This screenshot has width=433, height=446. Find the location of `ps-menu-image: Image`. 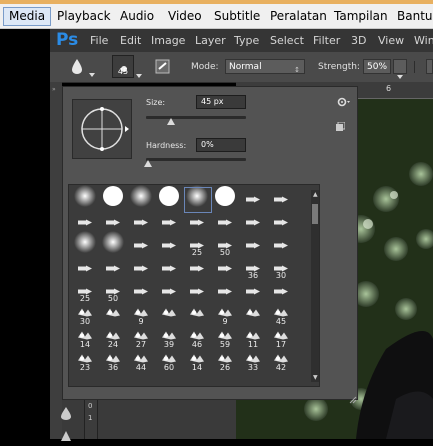

ps-menu-image: Image is located at coordinates (168, 40).